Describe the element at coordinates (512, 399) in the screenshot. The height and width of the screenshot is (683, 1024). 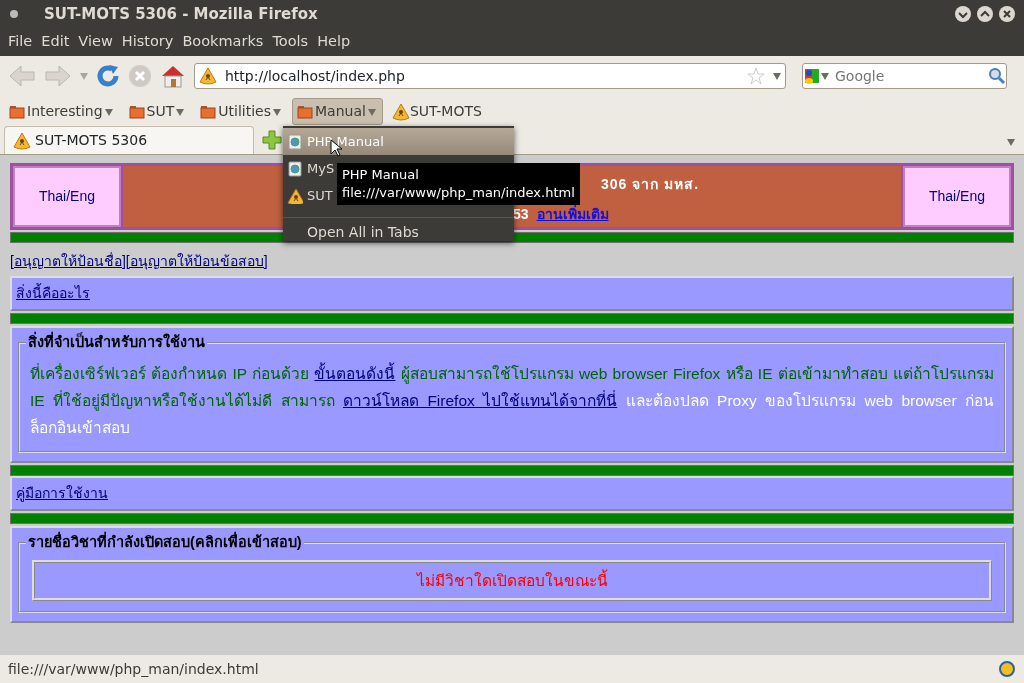
I see `info-paragraph: ที่เครื่องเซิร์ฟเวอร์ ต้องกำหนด IP ก่อนด้วย ขั้นตอนดังนี้ ผู้สอบสามารถใช้โปรแกรม web browser Firefox หรือ IE ต่อเข้ามาทำสอบ แต่ถ้าโปรแกรม IE ที่ใช้อยู่มีปัญหาหรือใช้งานได้ไม่ดี สามารถ ดาวน์โหลด Firefox ไปใช้แทนได้จากที่นี่ และต้องปลด Proxy ของโปรแกรม web browser ก่อนล็อกอินเข้าสอบ` at that location.